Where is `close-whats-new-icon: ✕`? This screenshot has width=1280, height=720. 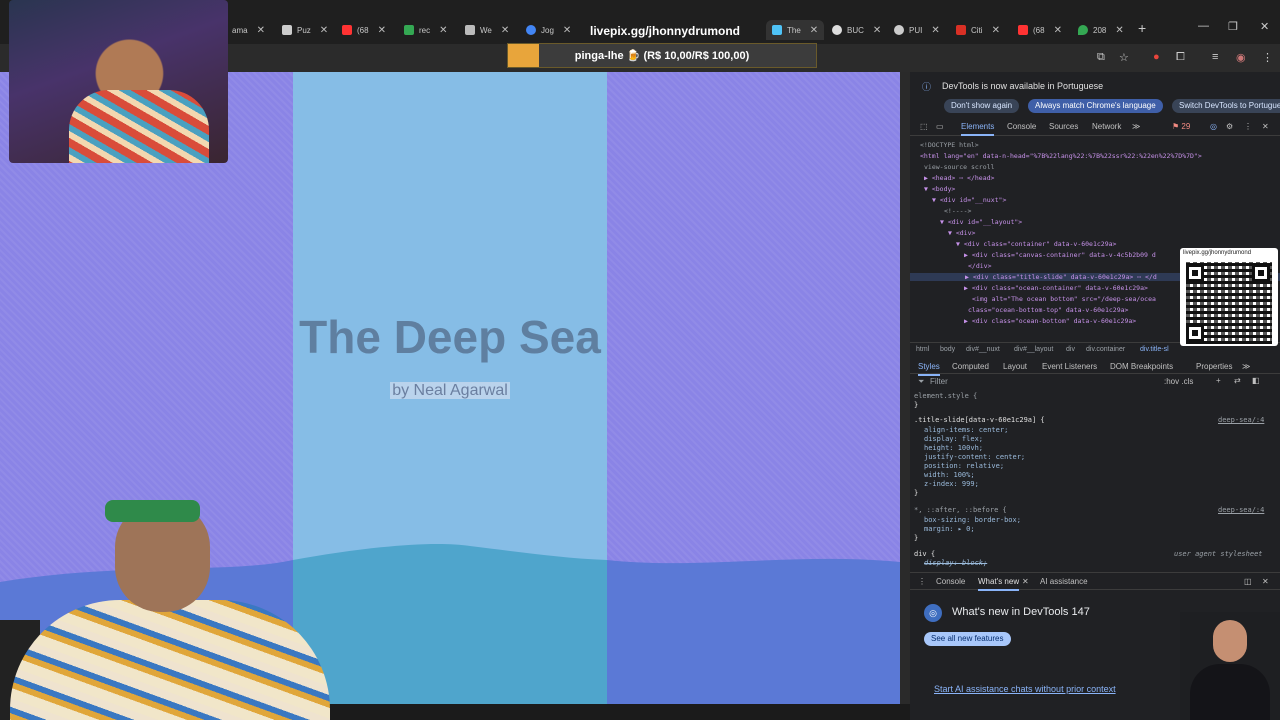
close-whats-new-icon: ✕ is located at coordinates (1025, 581).